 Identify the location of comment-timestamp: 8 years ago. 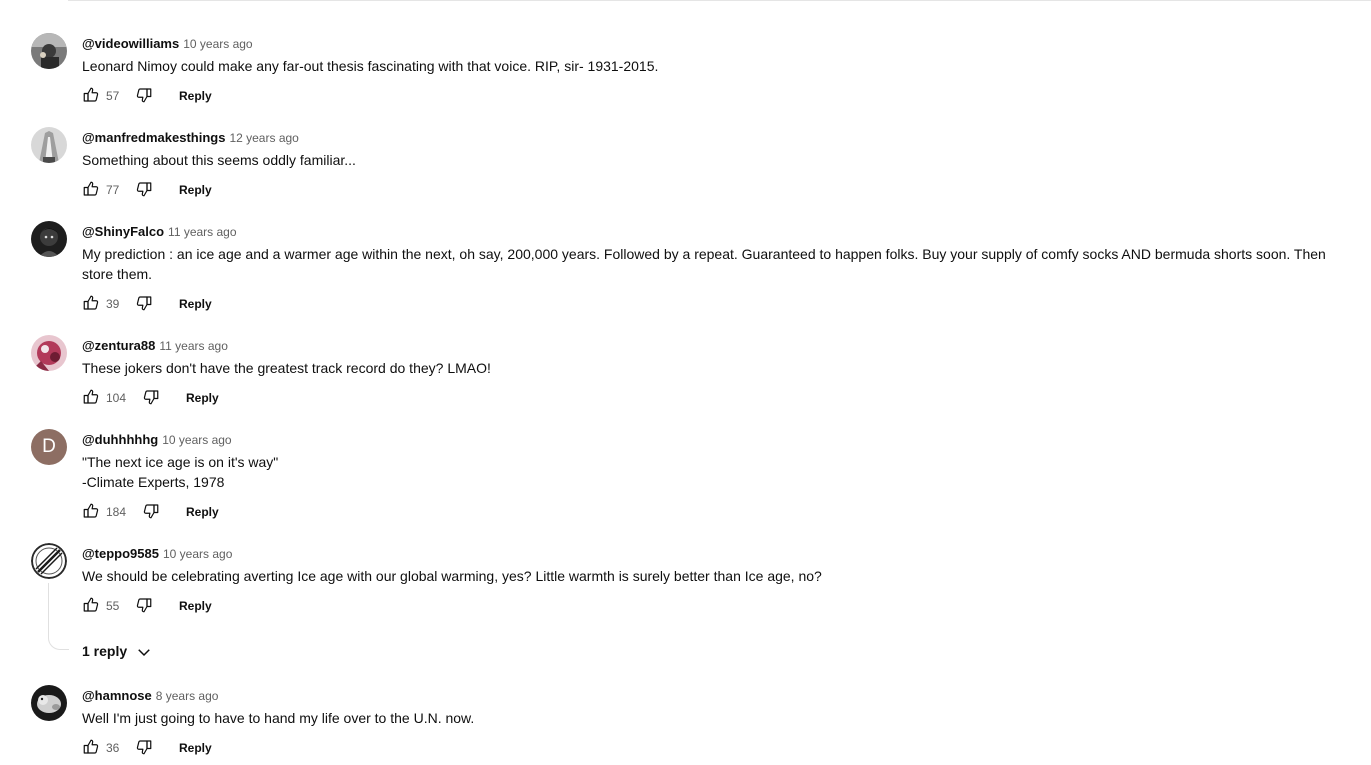
(187, 696).